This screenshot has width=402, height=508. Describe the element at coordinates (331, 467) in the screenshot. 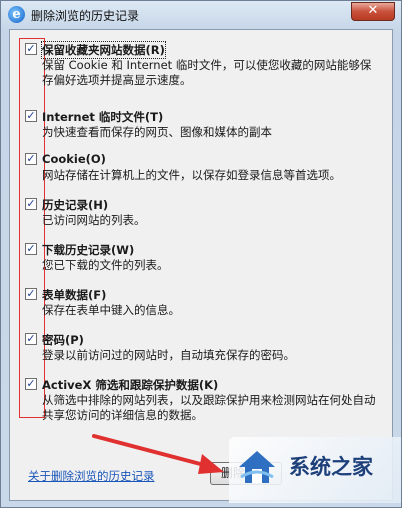

I see `watermark-text: 系统之家` at that location.